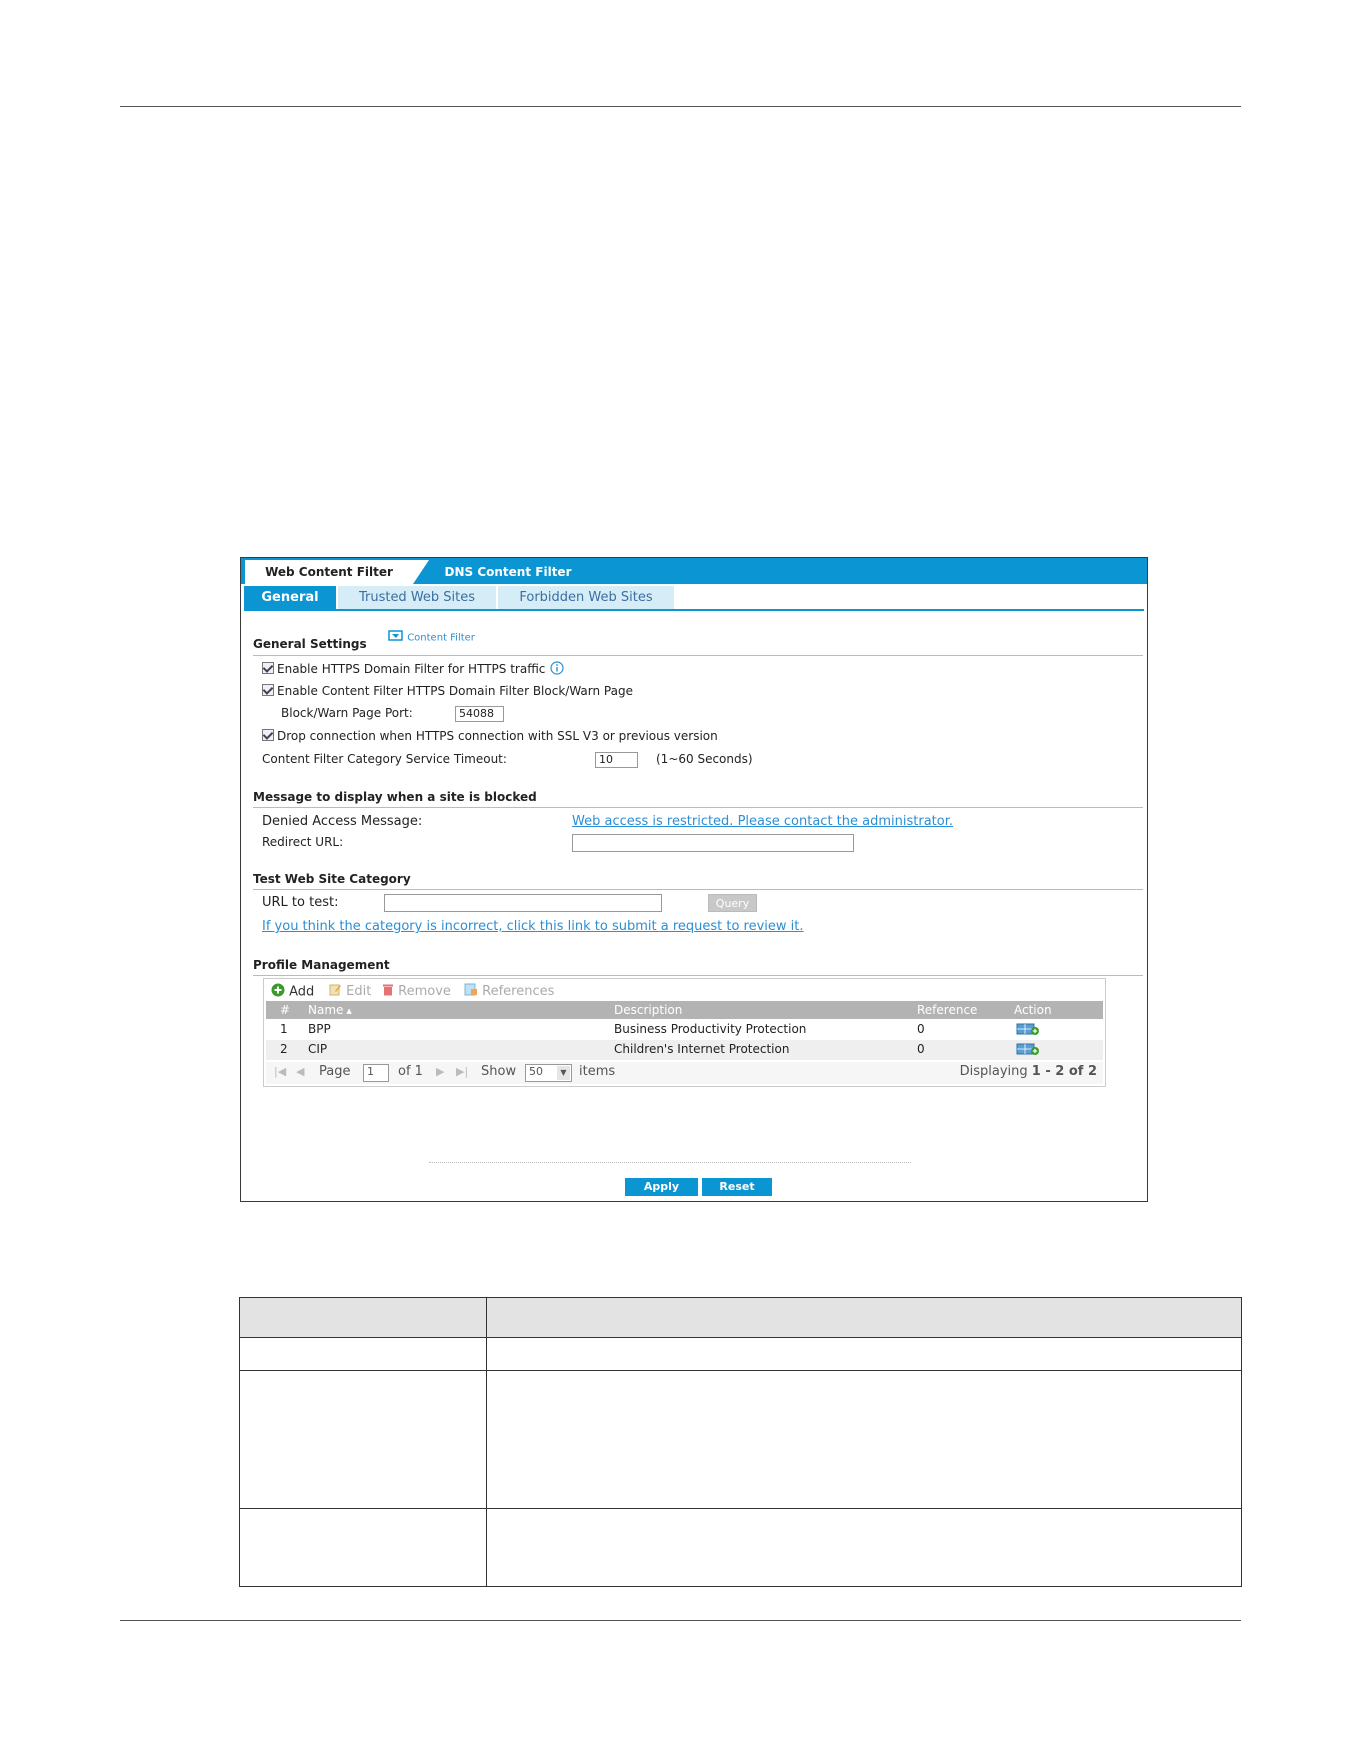 This screenshot has height=1761, width=1361. Describe the element at coordinates (319, 1029) in the screenshot. I see `row-name: BPP` at that location.